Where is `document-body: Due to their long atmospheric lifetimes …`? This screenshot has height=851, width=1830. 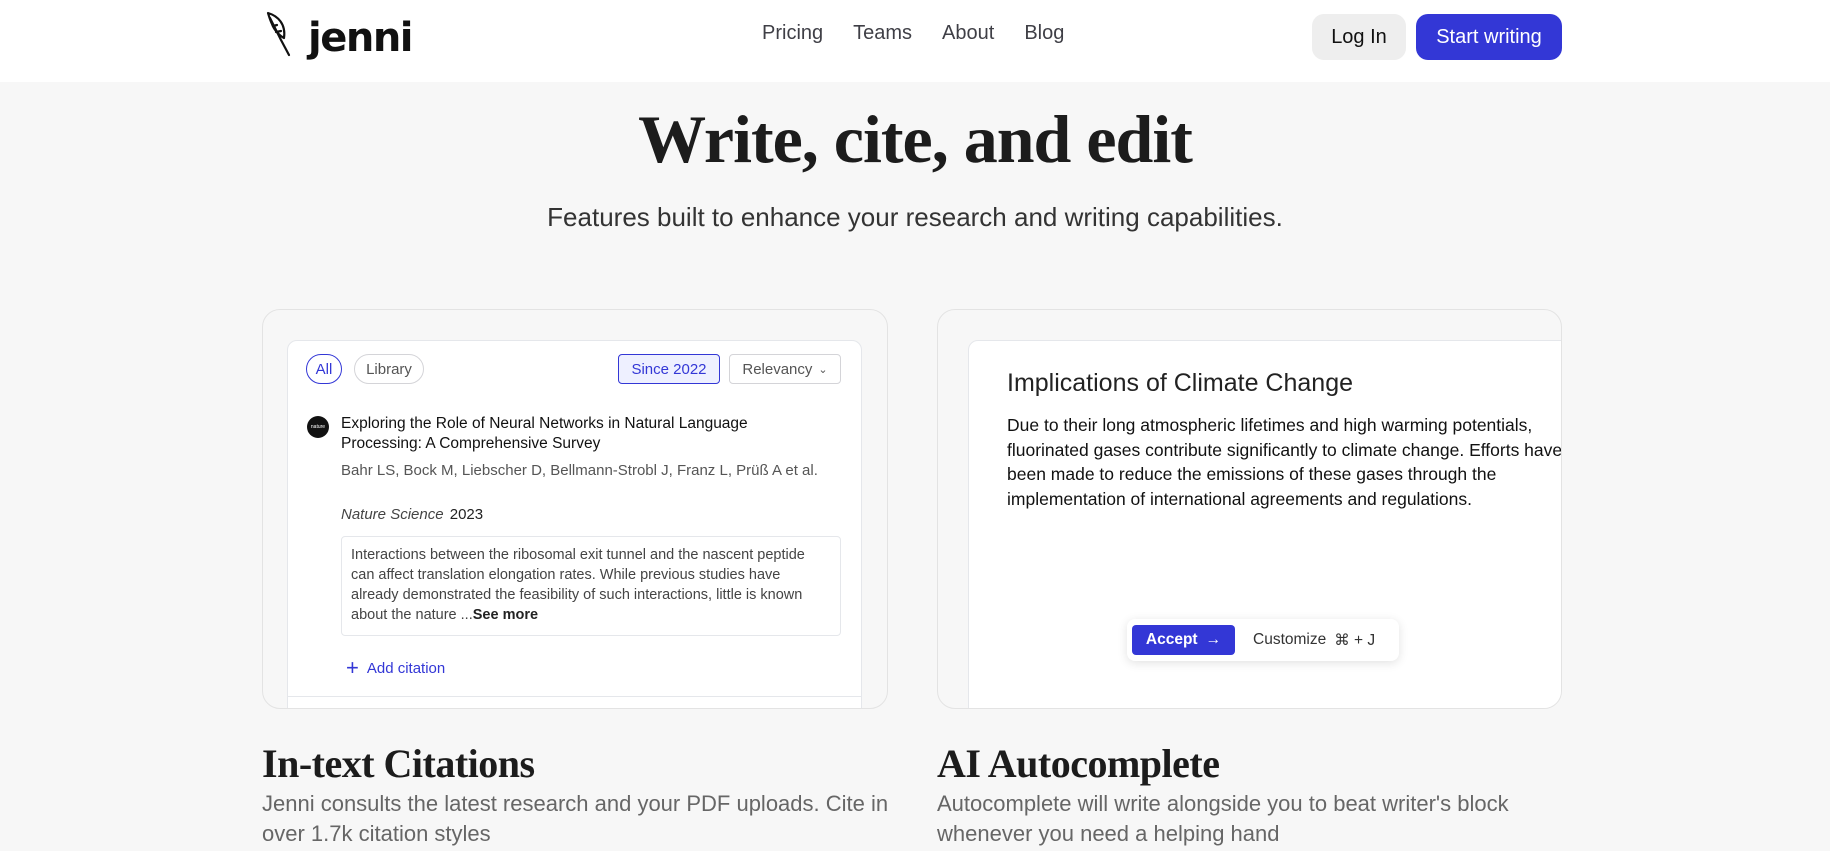
document-body: Due to their long atmospheric lifetimes … is located at coordinates (1284, 462).